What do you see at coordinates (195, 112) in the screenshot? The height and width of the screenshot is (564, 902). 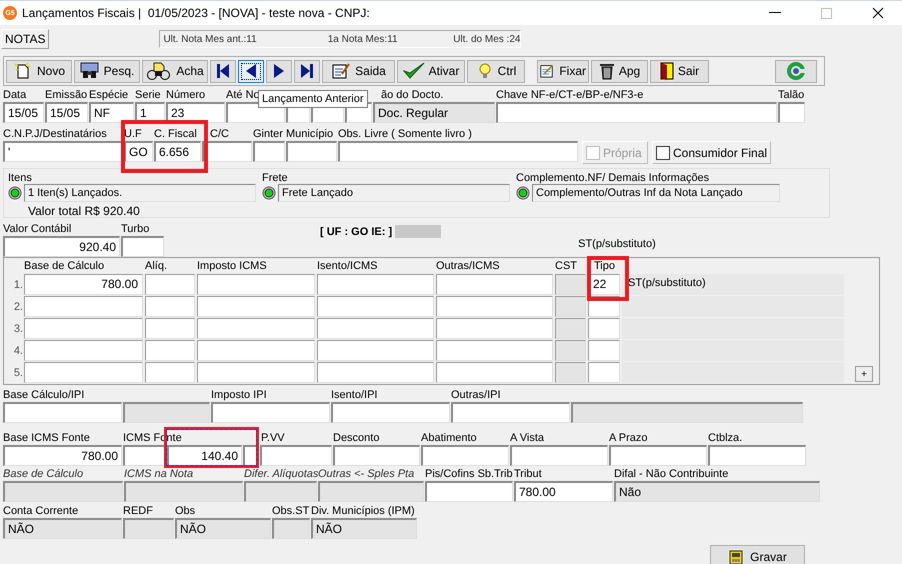 I see `input-field: 23` at bounding box center [195, 112].